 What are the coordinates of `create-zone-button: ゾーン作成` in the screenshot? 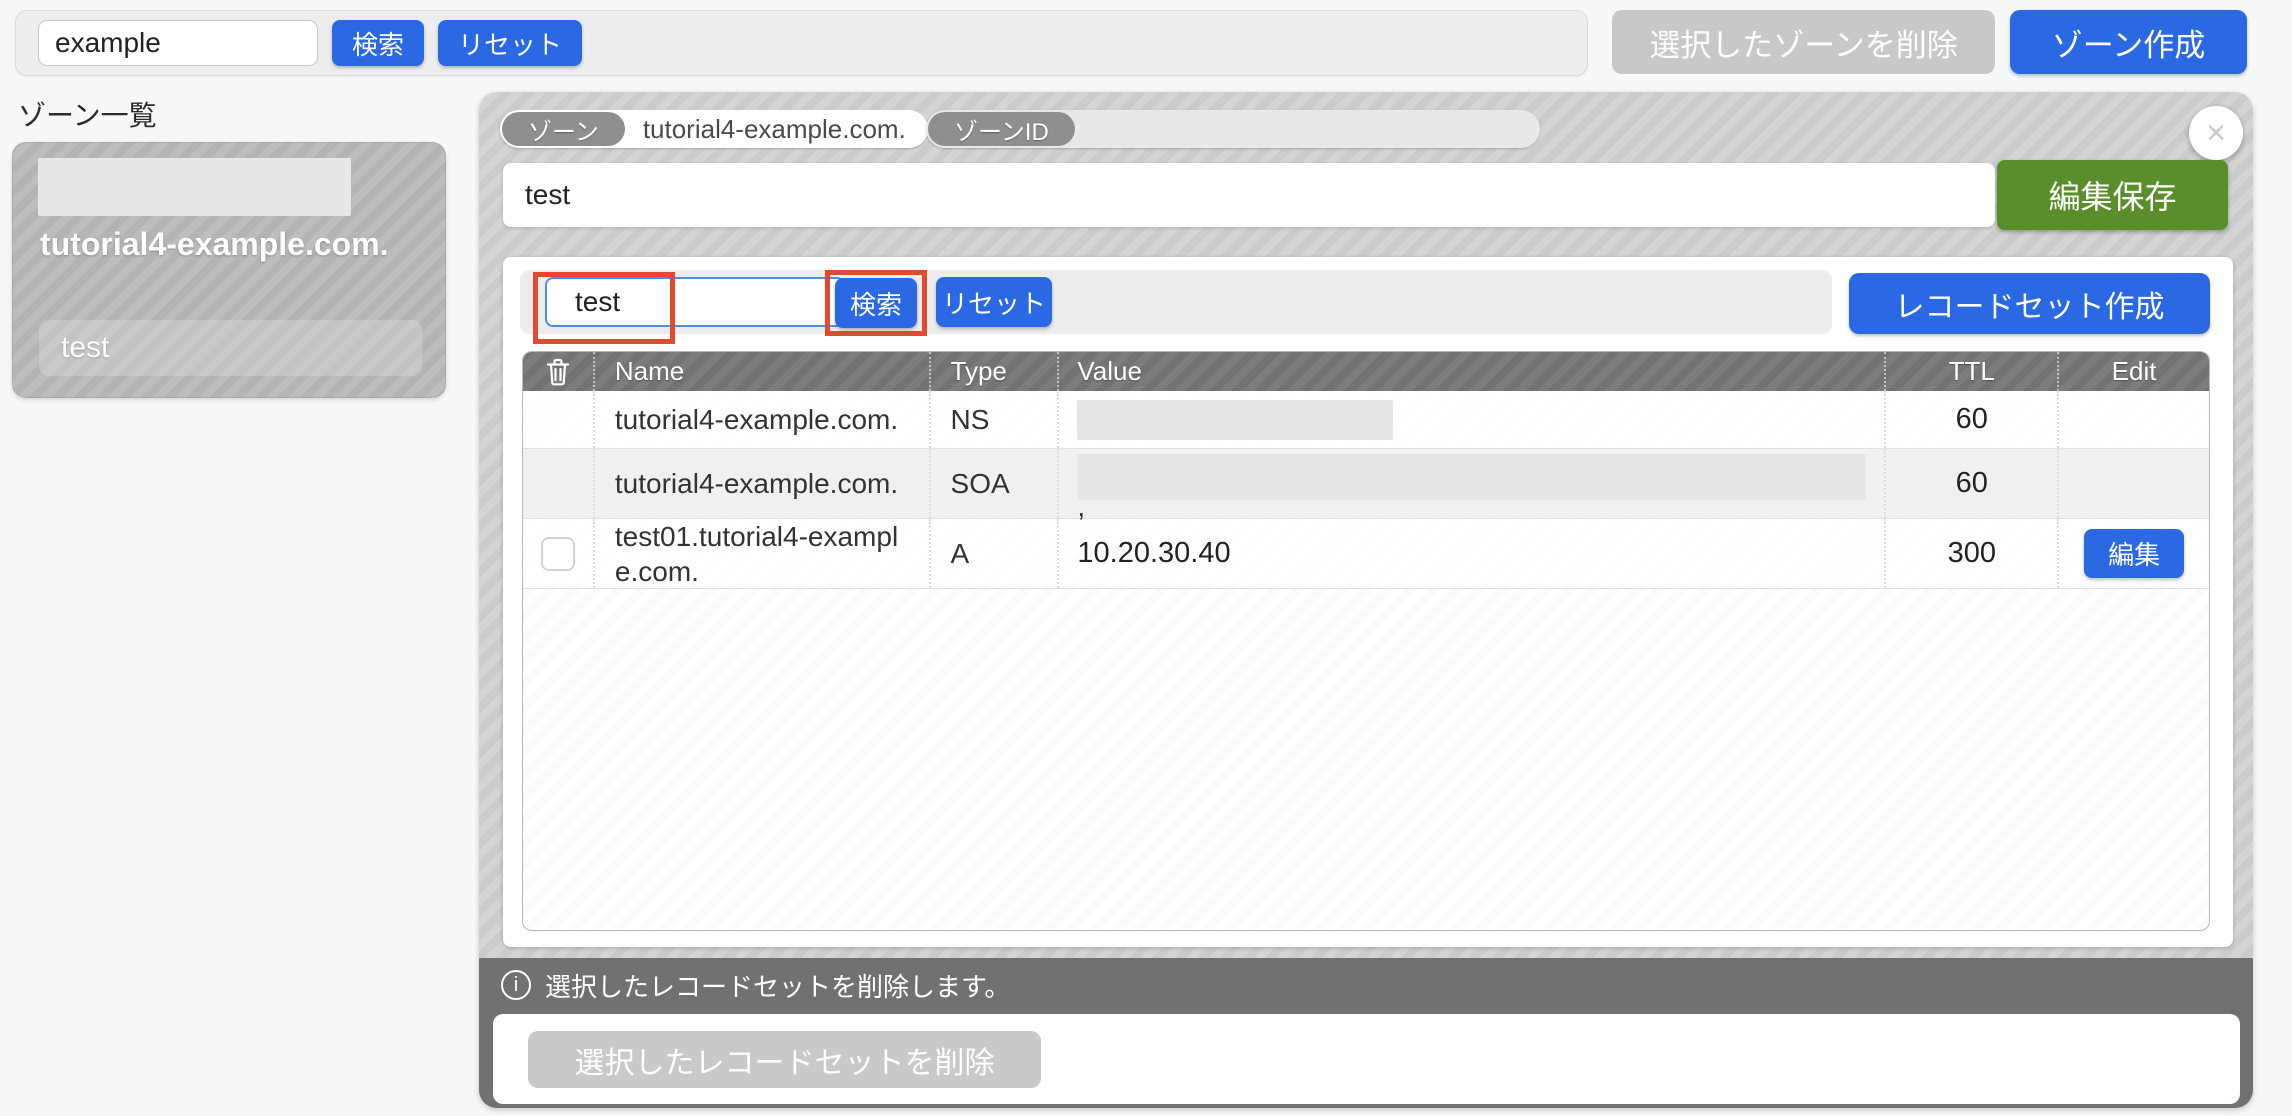 It's located at (2128, 42).